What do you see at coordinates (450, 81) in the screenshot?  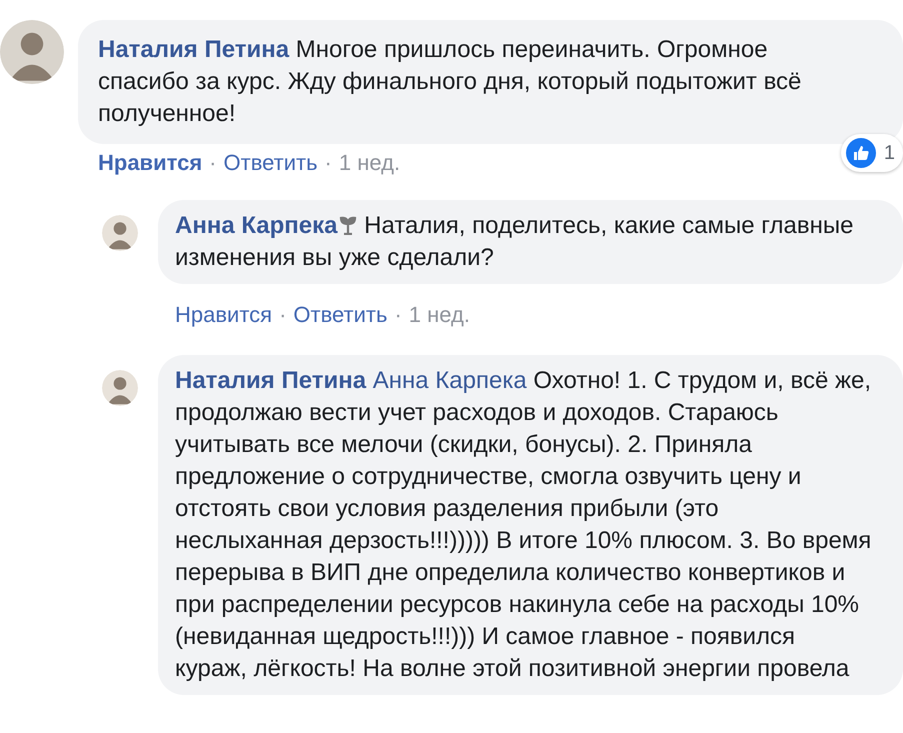 I see `comment-text: Наталия Петина Многое пришлось переиначить. Огромное спасибо за курс. Жду финального дня, который подытожит всё полученное!` at bounding box center [450, 81].